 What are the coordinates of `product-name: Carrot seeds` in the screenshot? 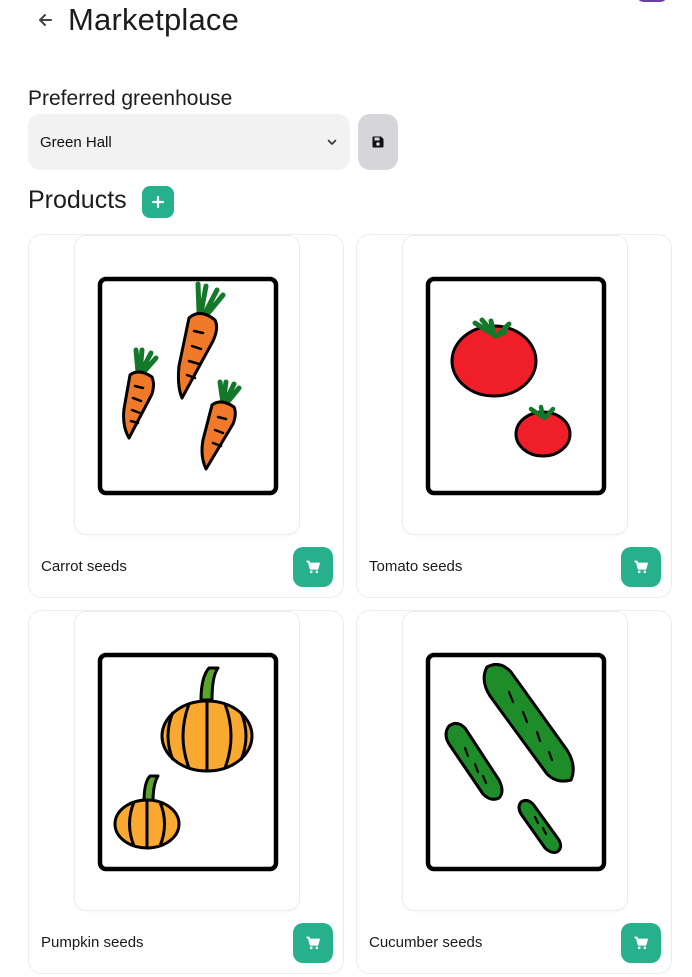 It's located at (84, 566).